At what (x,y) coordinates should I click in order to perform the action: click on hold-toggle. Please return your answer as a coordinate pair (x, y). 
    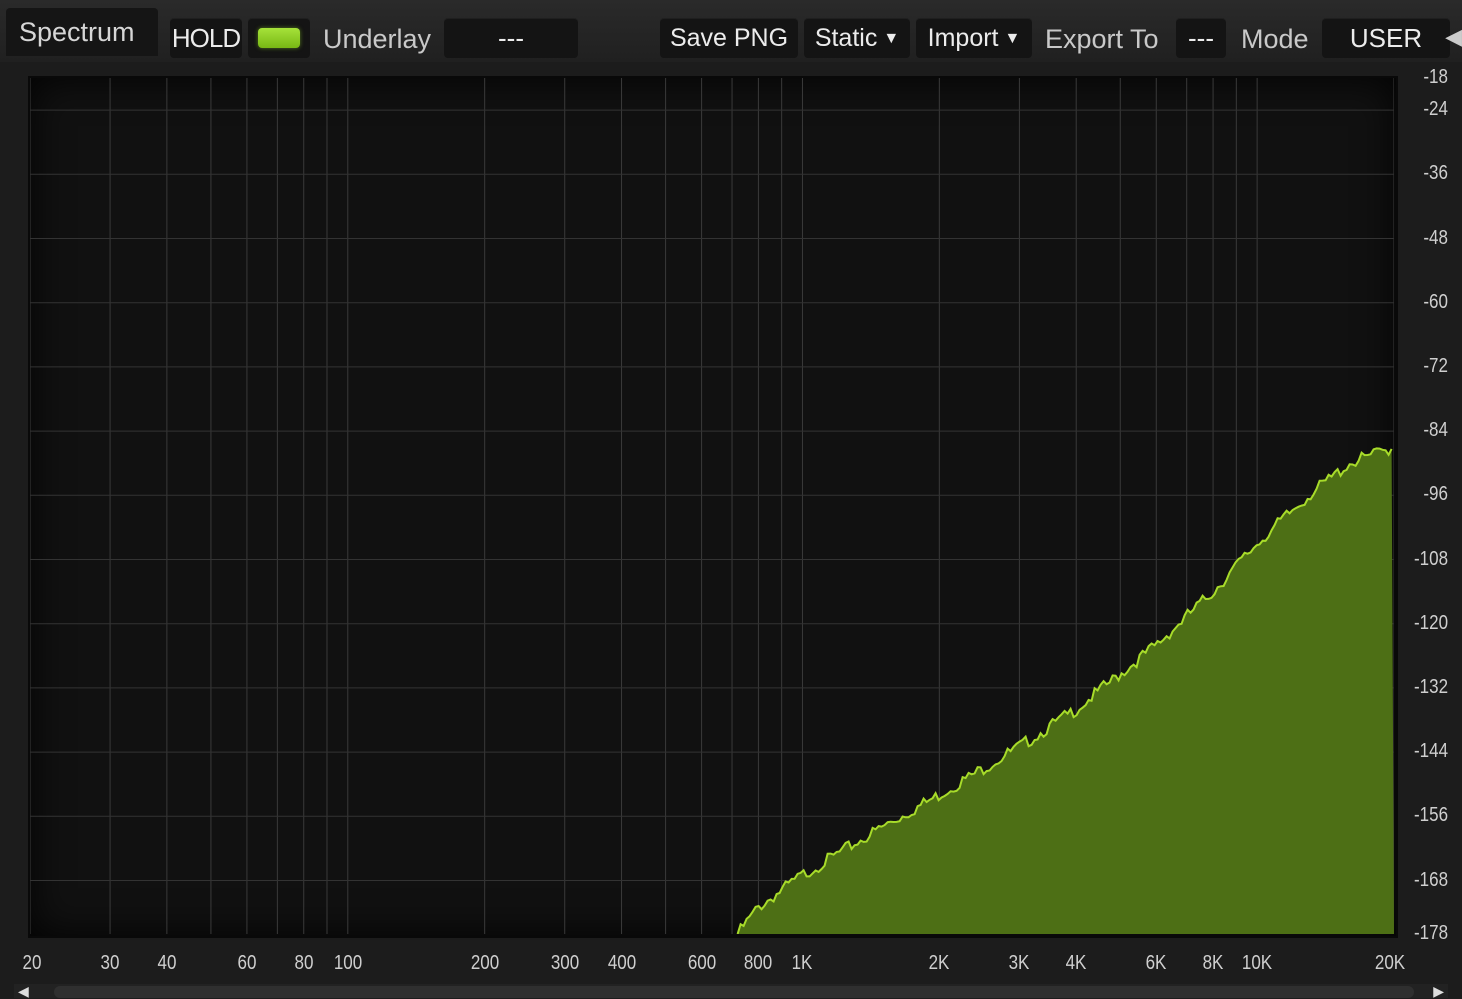
    Looking at the image, I should click on (279, 38).